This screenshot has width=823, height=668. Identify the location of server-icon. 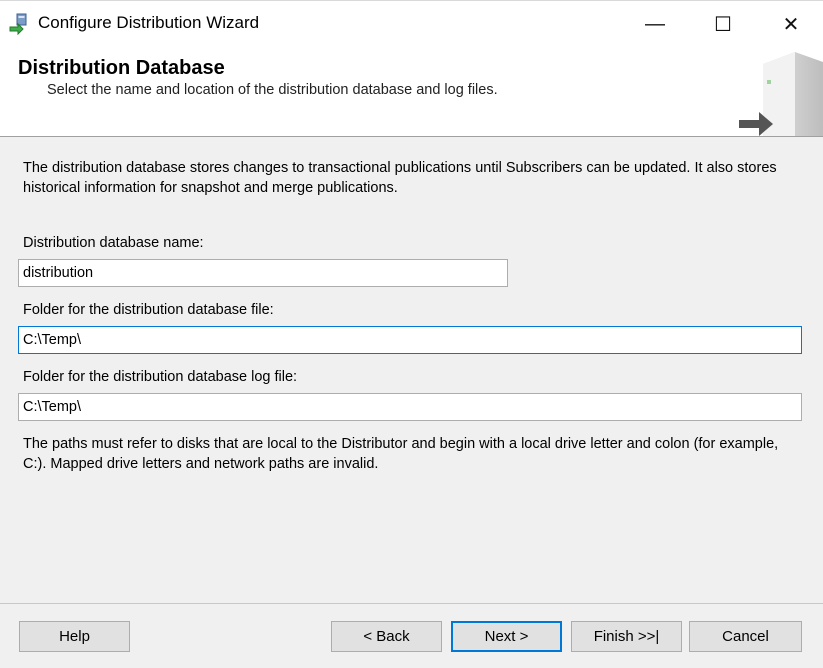
(781, 94).